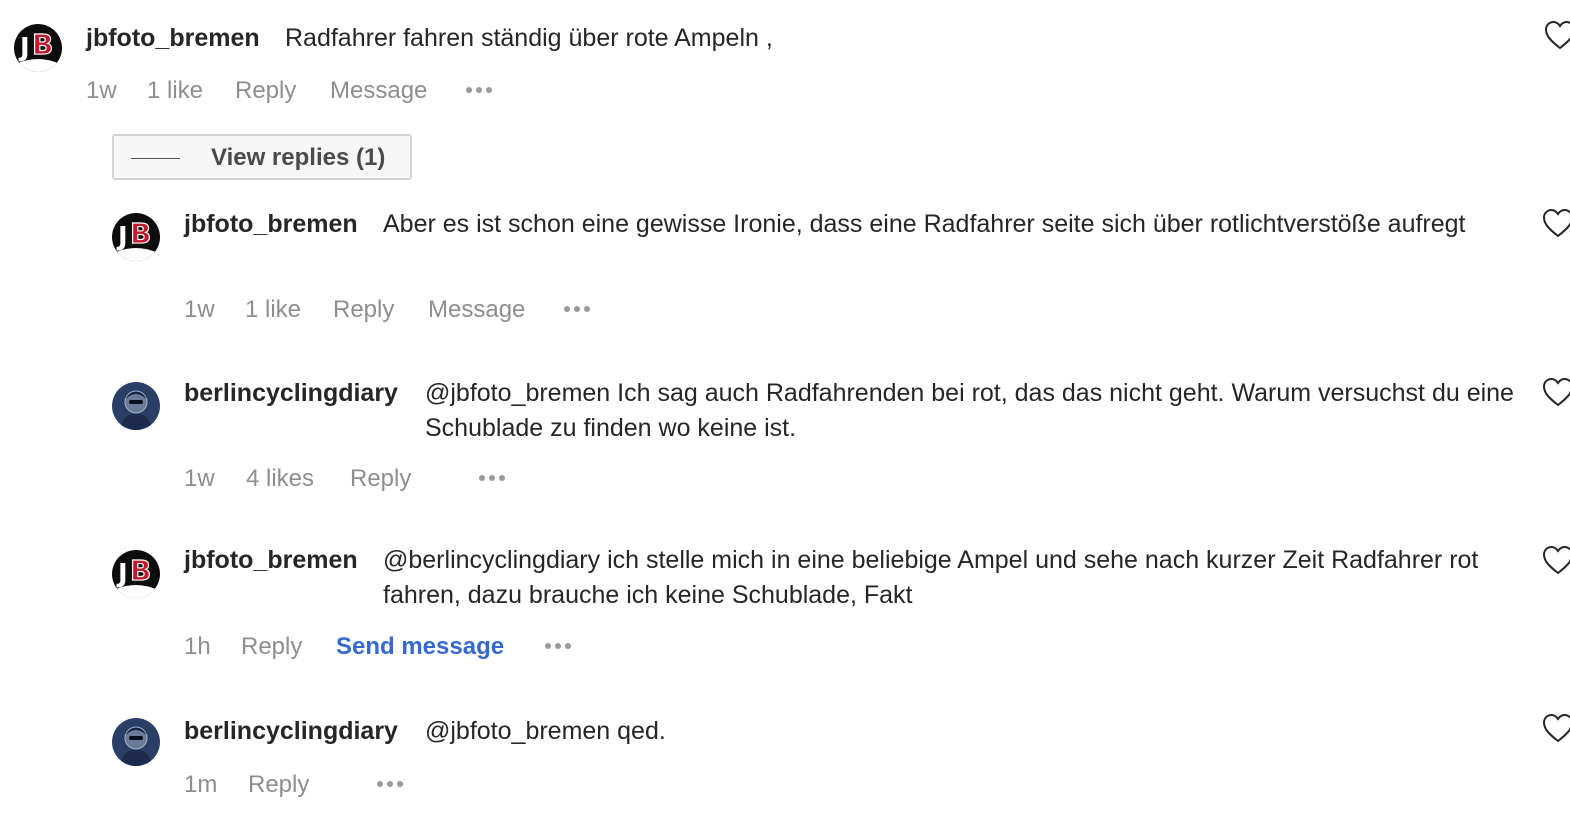 This screenshot has width=1570, height=818. I want to click on comment-actions: 1h Reply Send message, so click(384, 647).